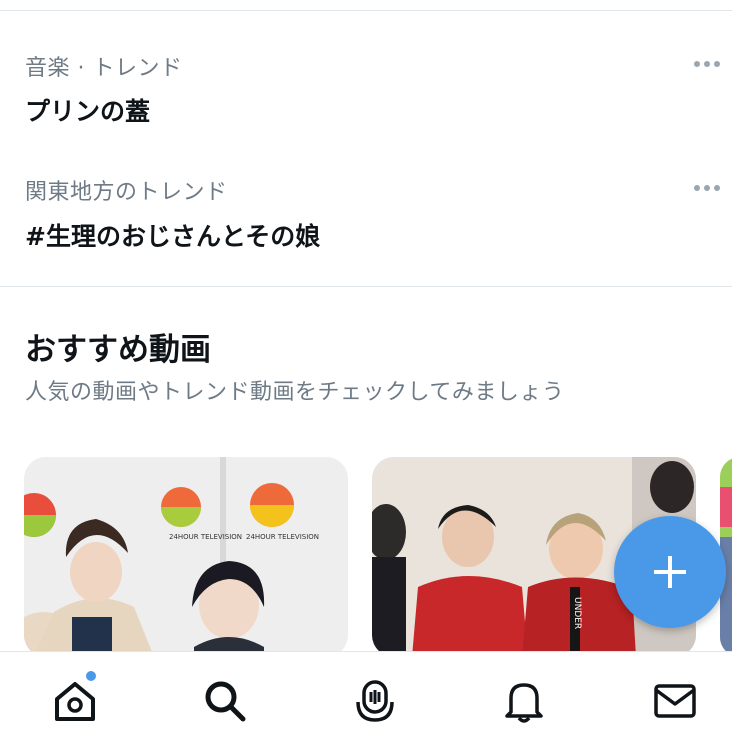 The height and width of the screenshot is (750, 732). I want to click on nav-home, so click(75, 701).